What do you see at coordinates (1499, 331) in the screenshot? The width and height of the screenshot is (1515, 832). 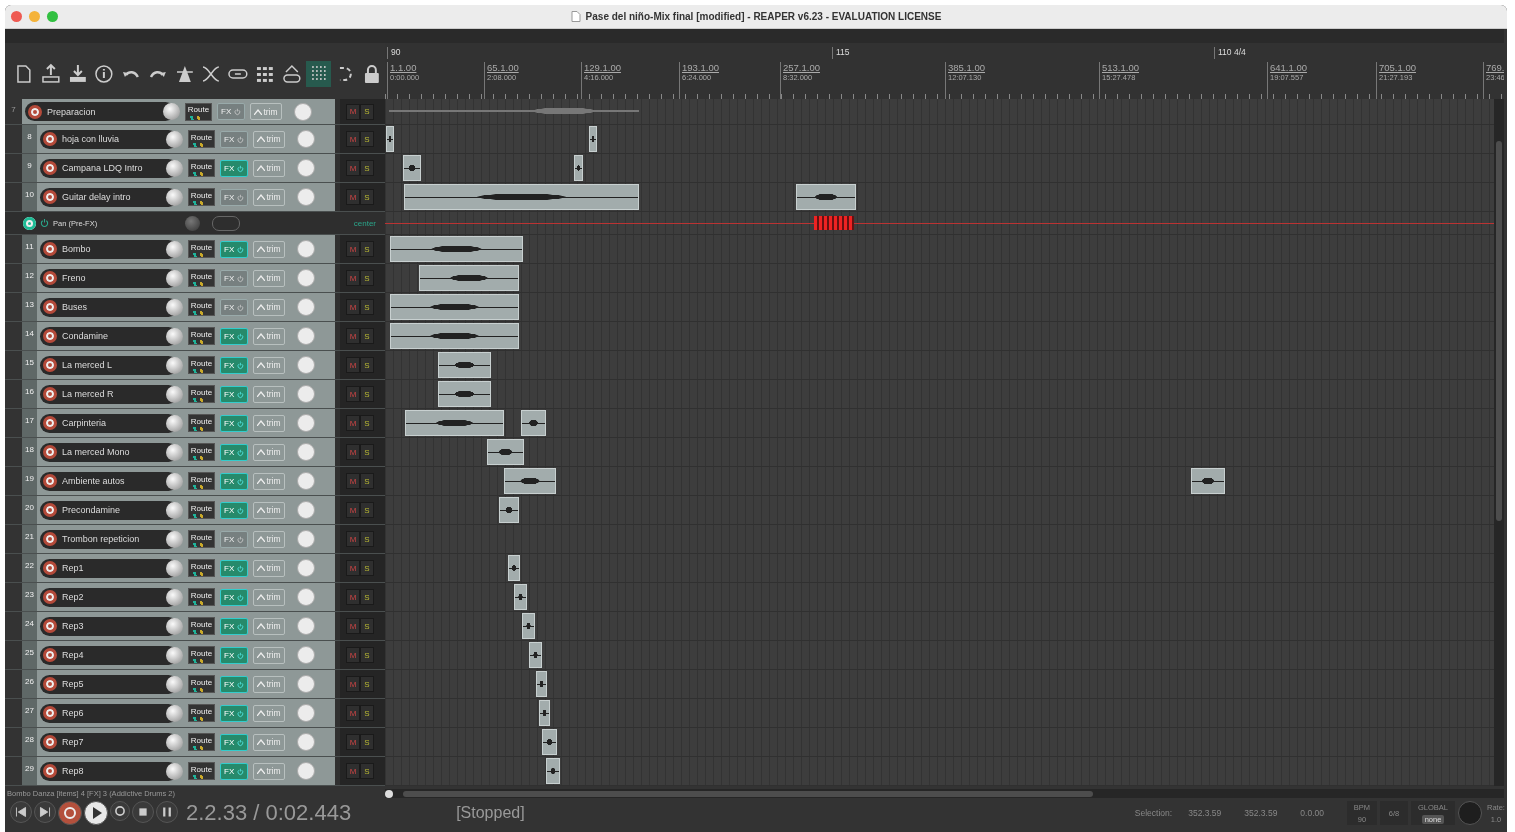 I see `vertical-scrollbar` at bounding box center [1499, 331].